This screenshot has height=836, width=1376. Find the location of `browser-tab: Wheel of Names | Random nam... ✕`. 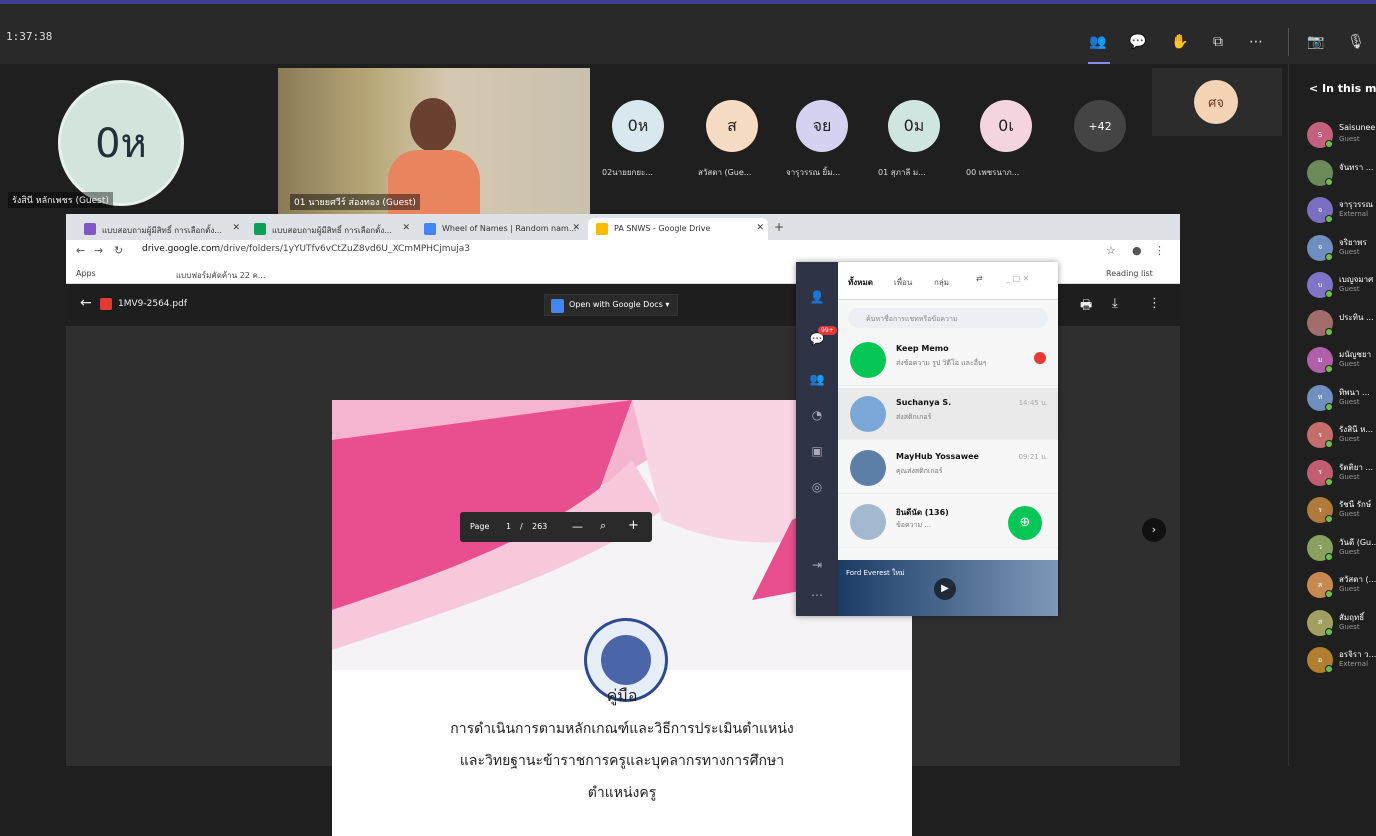

browser-tab: Wheel of Names | Random nam... ✕ is located at coordinates (500, 229).